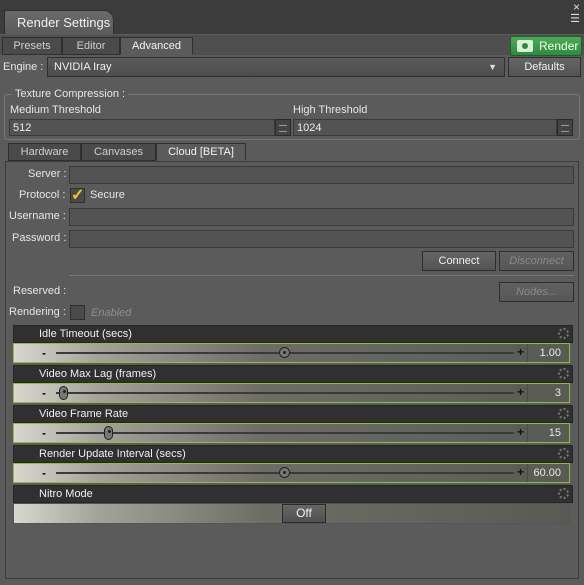  What do you see at coordinates (142, 127) in the screenshot?
I see `medium-threshold-field: 512` at bounding box center [142, 127].